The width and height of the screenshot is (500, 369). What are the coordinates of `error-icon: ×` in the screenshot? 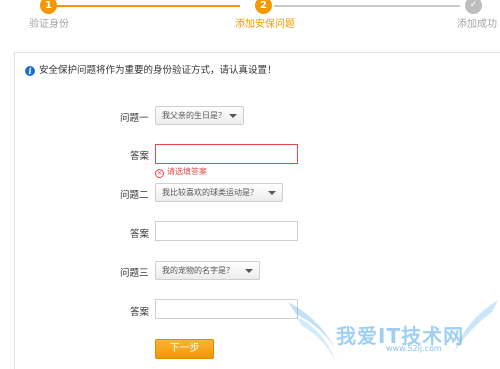 It's located at (159, 173).